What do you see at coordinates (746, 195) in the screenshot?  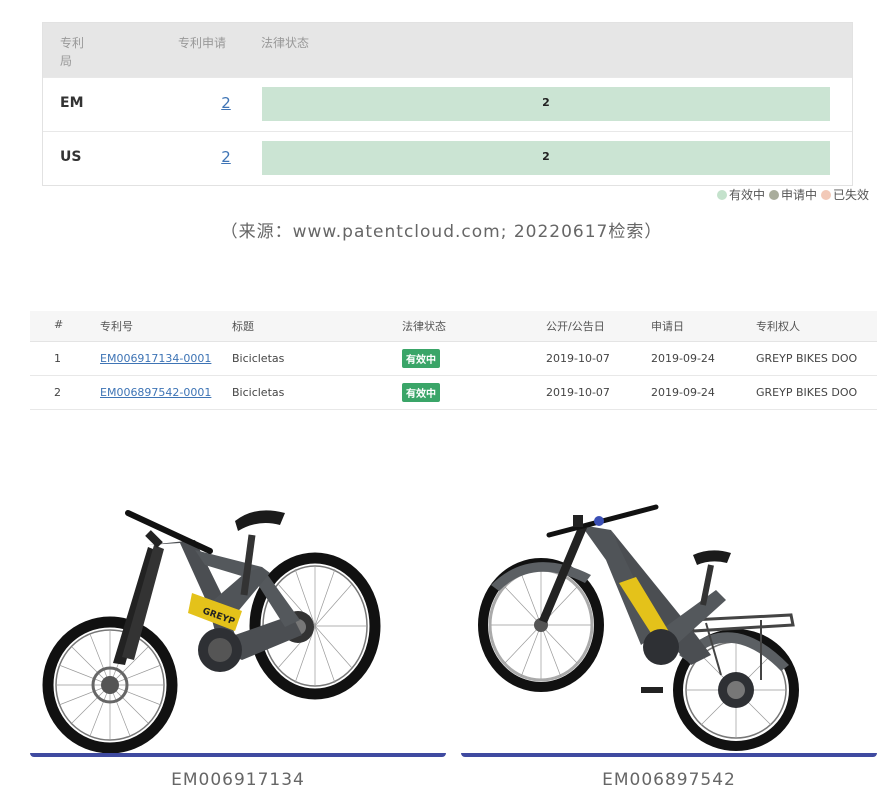 I see `legend-label: 有效中` at bounding box center [746, 195].